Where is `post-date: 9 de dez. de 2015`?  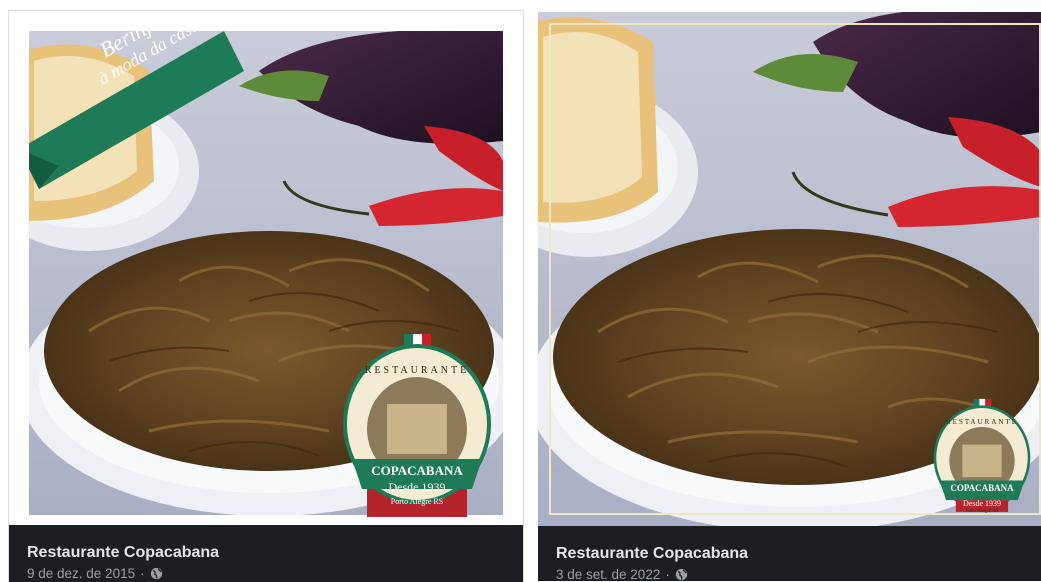
post-date: 9 de dez. de 2015 is located at coordinates (81, 573).